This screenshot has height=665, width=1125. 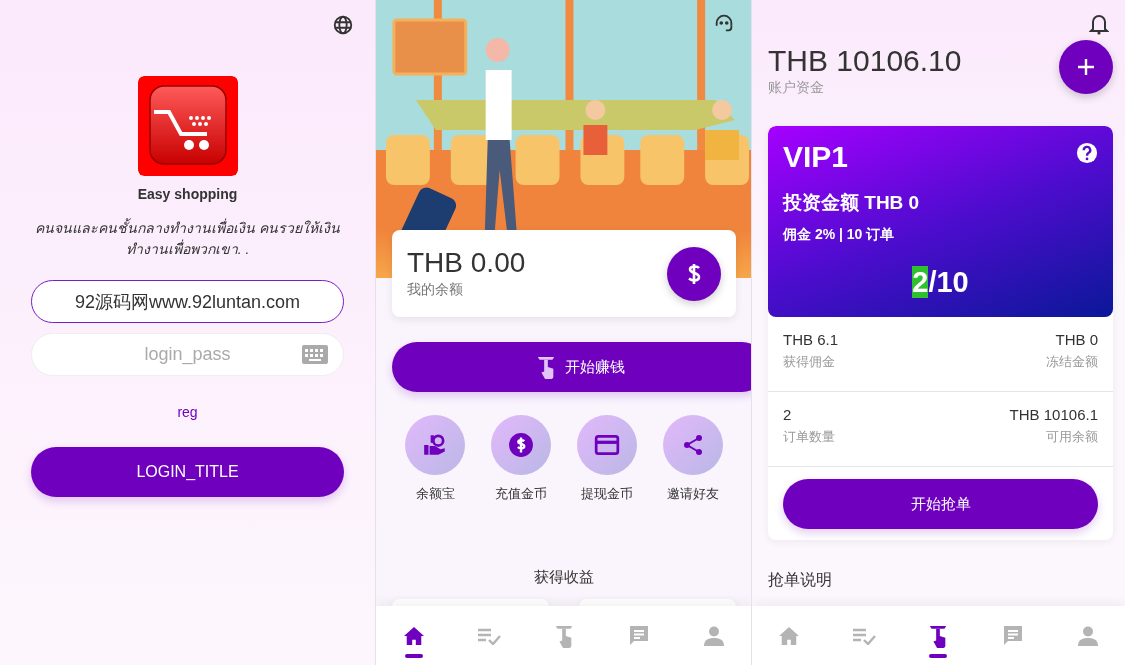 I want to click on account-amount: THB 10106.10, so click(x=865, y=61).